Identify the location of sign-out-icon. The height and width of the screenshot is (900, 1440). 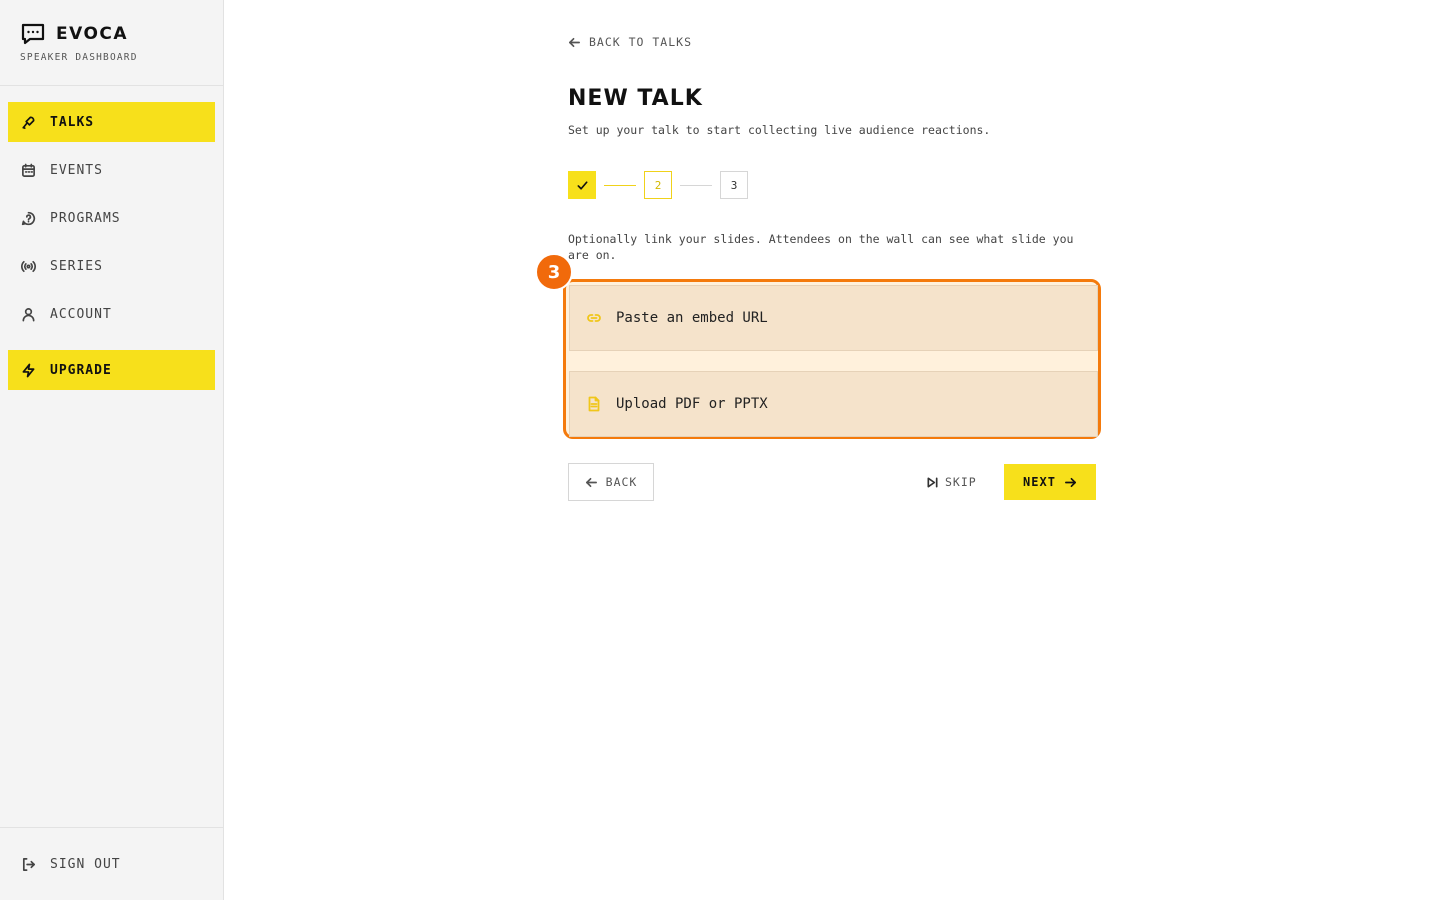
(28, 864).